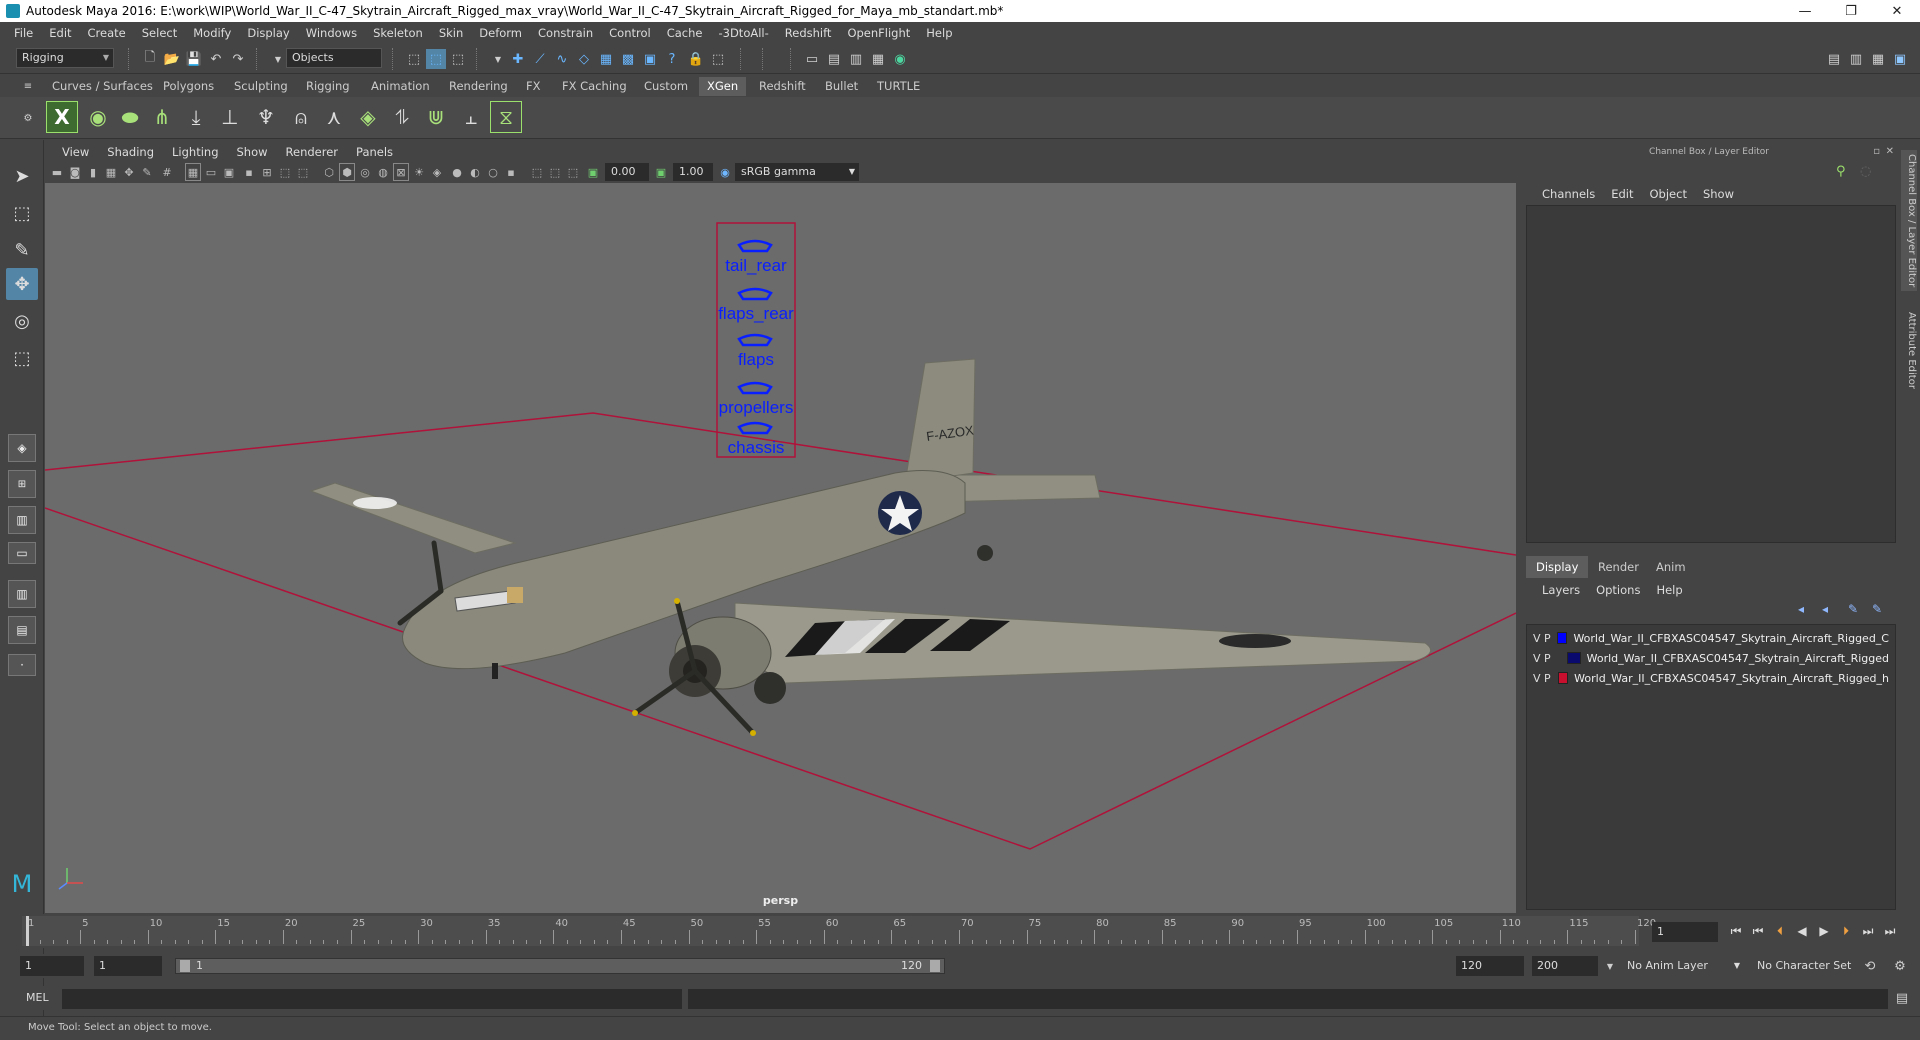  I want to click on channel-box-menu-edit: Edit, so click(1622, 194).